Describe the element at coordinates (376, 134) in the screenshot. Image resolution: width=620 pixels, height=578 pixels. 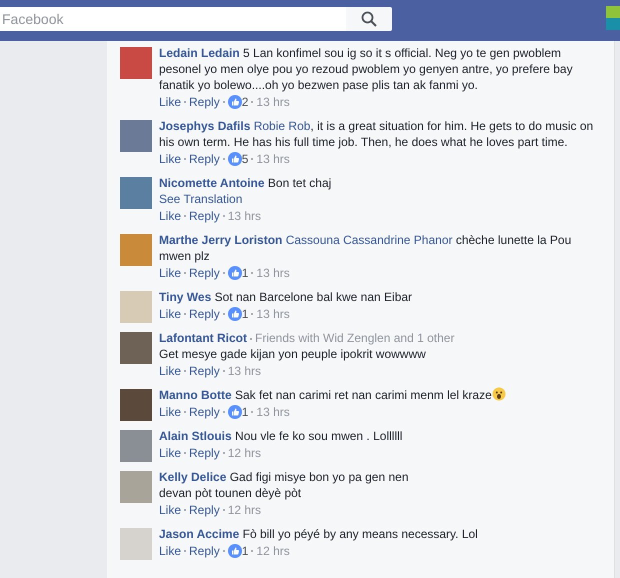
I see `comment-text: Josephys Dafils Robie Rob, it is a great situation for him. He gets to do music on his own term. He has his full time job. Then, he does what he loves part time.` at that location.